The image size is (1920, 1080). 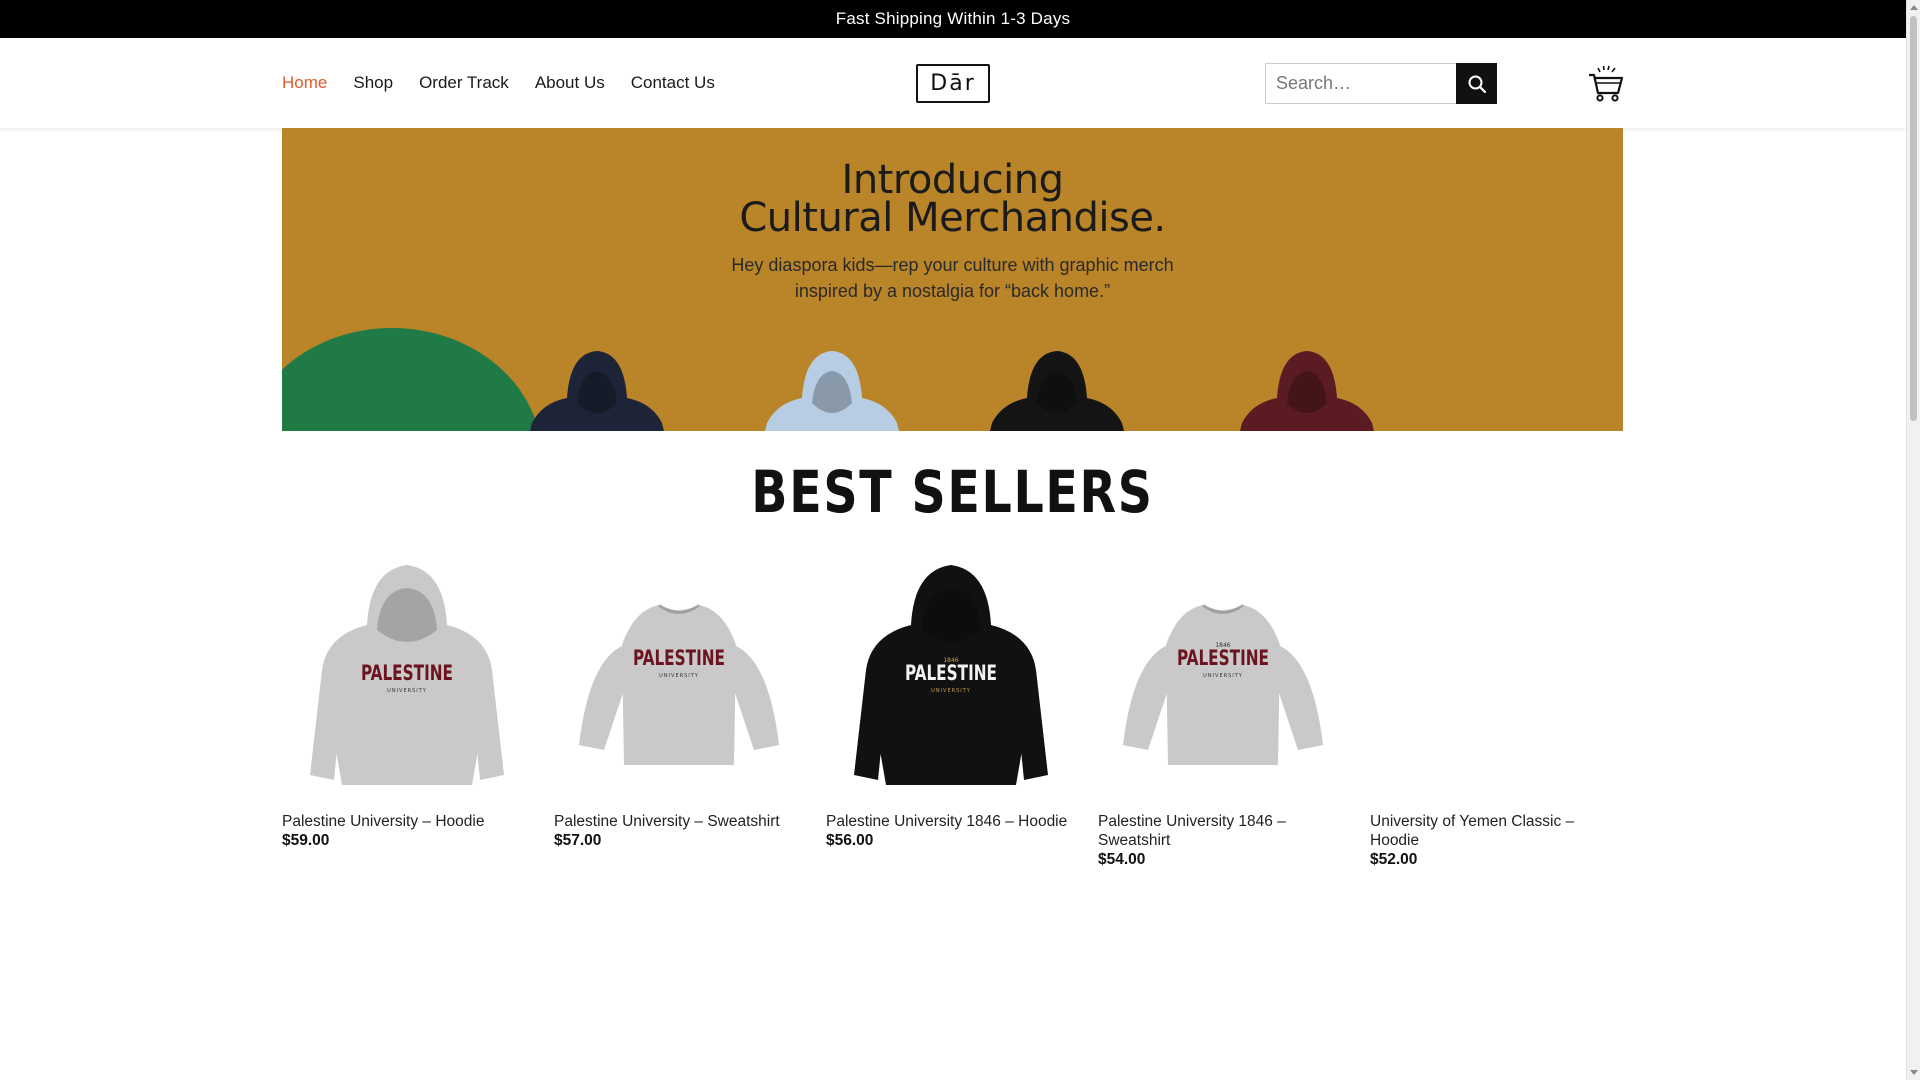 I want to click on search-input, so click(x=1360, y=83).